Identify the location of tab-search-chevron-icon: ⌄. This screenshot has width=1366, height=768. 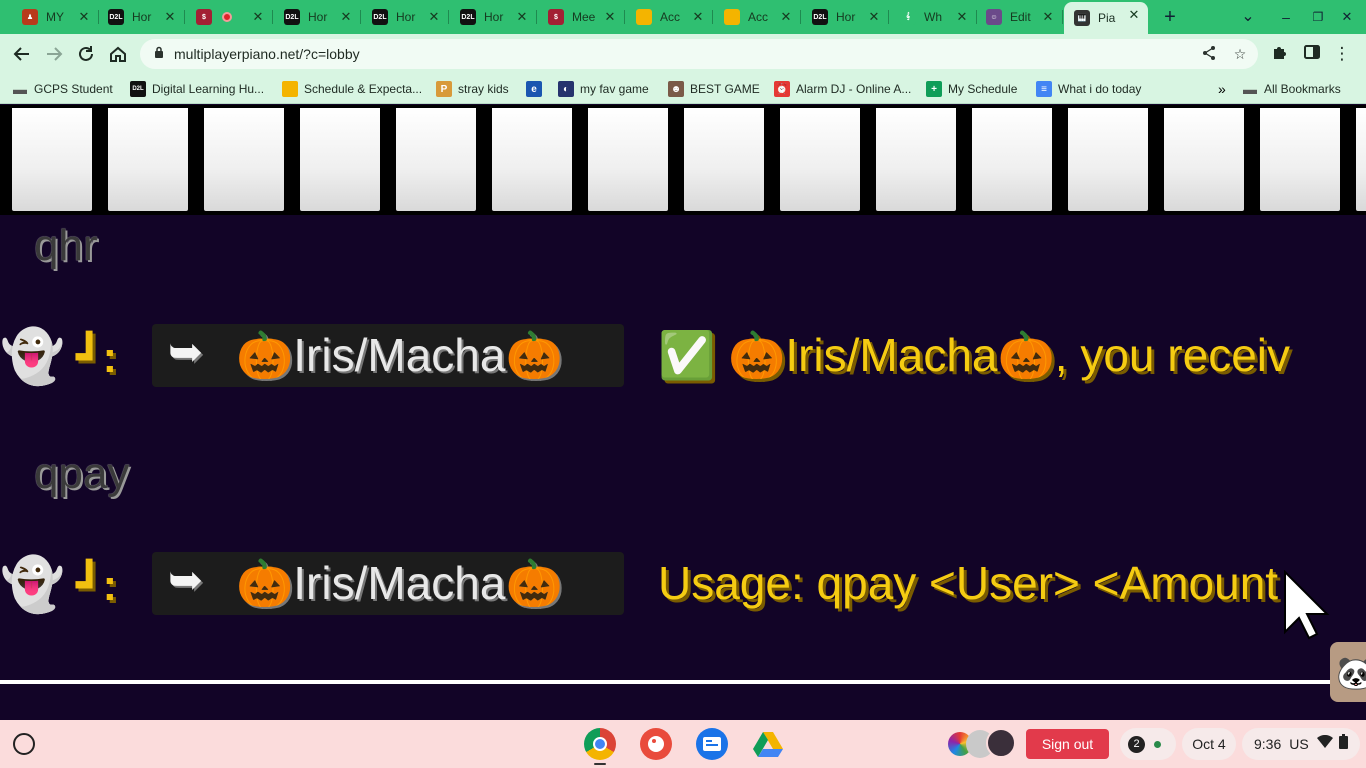
(1248, 17).